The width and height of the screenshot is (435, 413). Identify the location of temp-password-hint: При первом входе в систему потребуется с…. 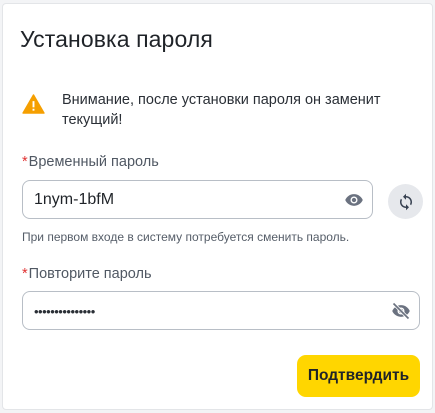
(186, 237).